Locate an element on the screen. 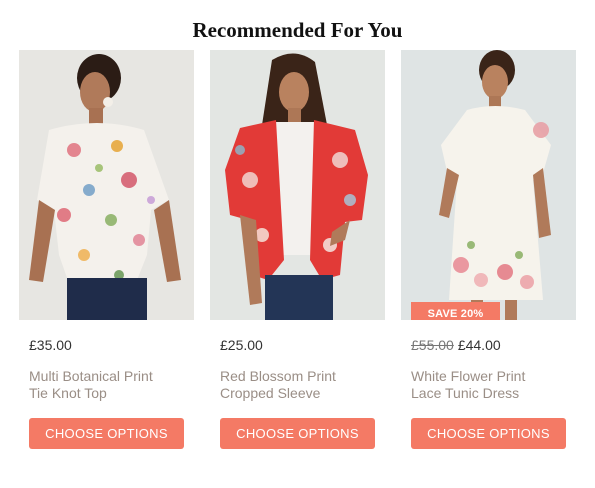 The width and height of the screenshot is (595, 488). product-price: £25.00 is located at coordinates (241, 345).